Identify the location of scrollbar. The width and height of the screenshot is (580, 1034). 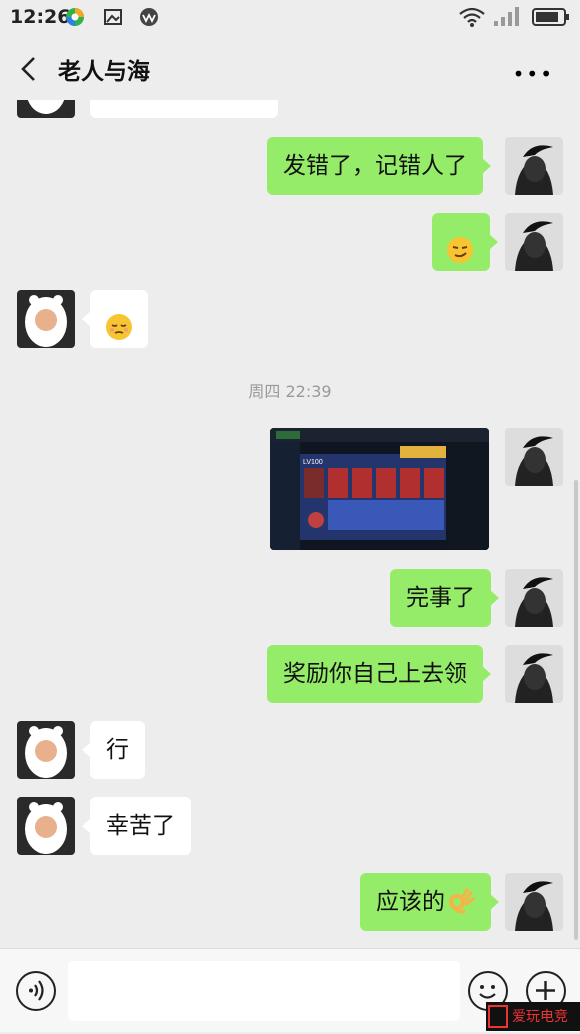
(576, 710).